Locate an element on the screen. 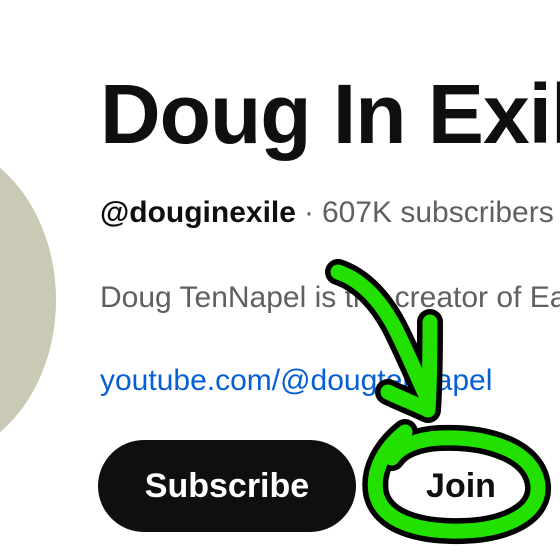  channel-link: youtube.com/@dougtennapel is located at coordinates (296, 381).